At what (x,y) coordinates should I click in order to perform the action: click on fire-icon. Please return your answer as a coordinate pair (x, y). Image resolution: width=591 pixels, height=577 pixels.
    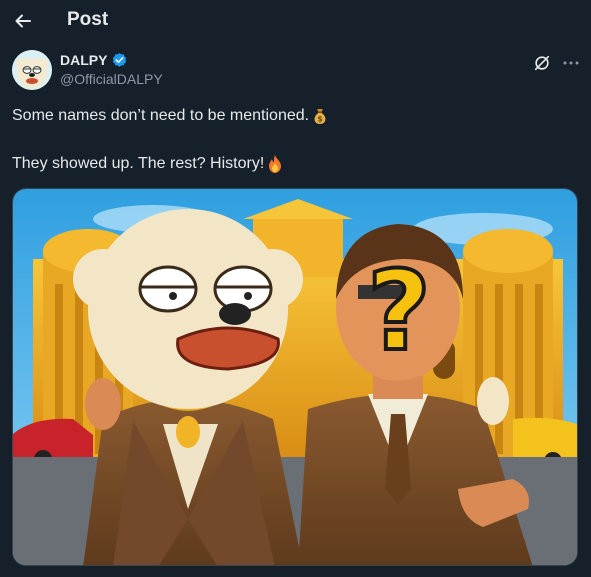
    Looking at the image, I should click on (275, 164).